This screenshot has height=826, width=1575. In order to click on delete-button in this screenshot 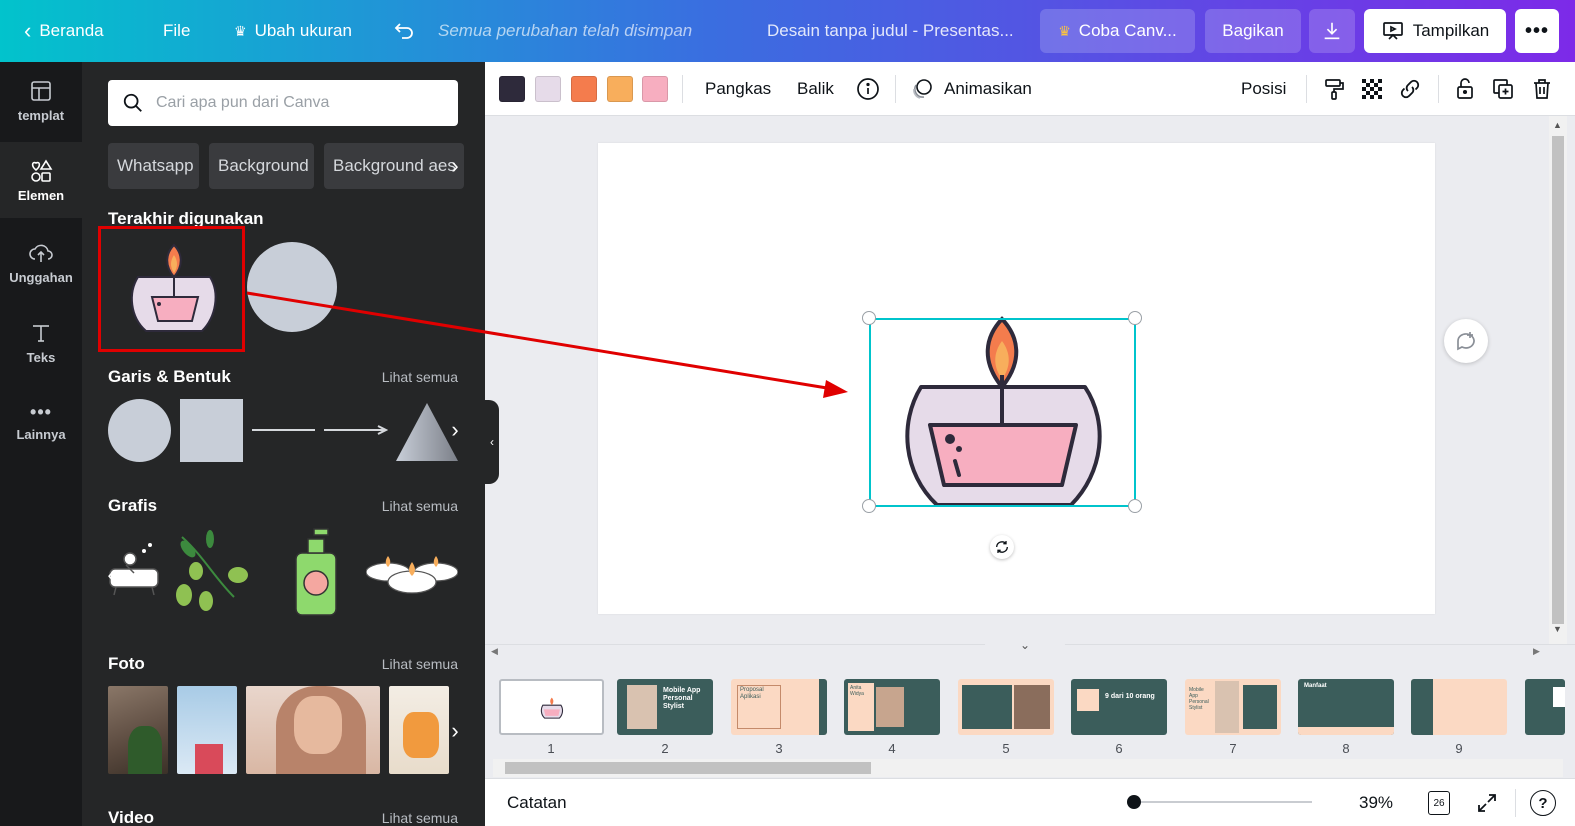, I will do `click(1542, 89)`.